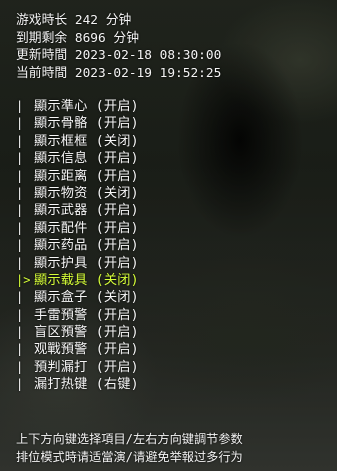 Image resolution: width=337 pixels, height=471 pixels. What do you see at coordinates (86, 298) in the screenshot?
I see `menu-item-label: 顯示盒子 (关闭)` at bounding box center [86, 298].